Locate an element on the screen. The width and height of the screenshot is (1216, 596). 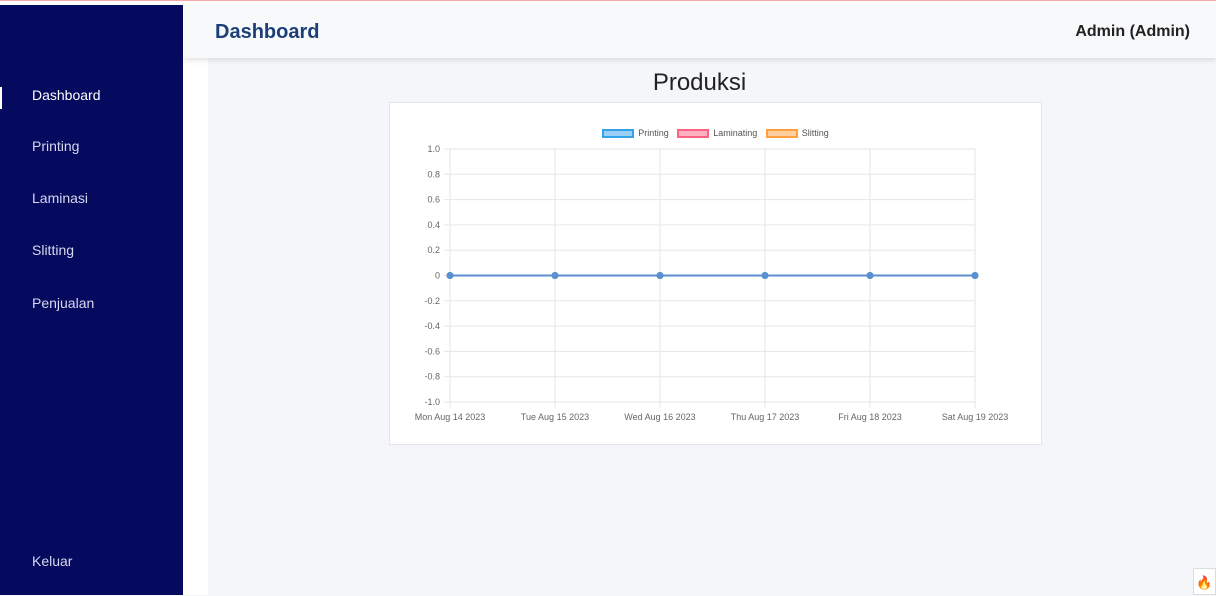
sidebar-item-printing: Printing is located at coordinates (55, 146).